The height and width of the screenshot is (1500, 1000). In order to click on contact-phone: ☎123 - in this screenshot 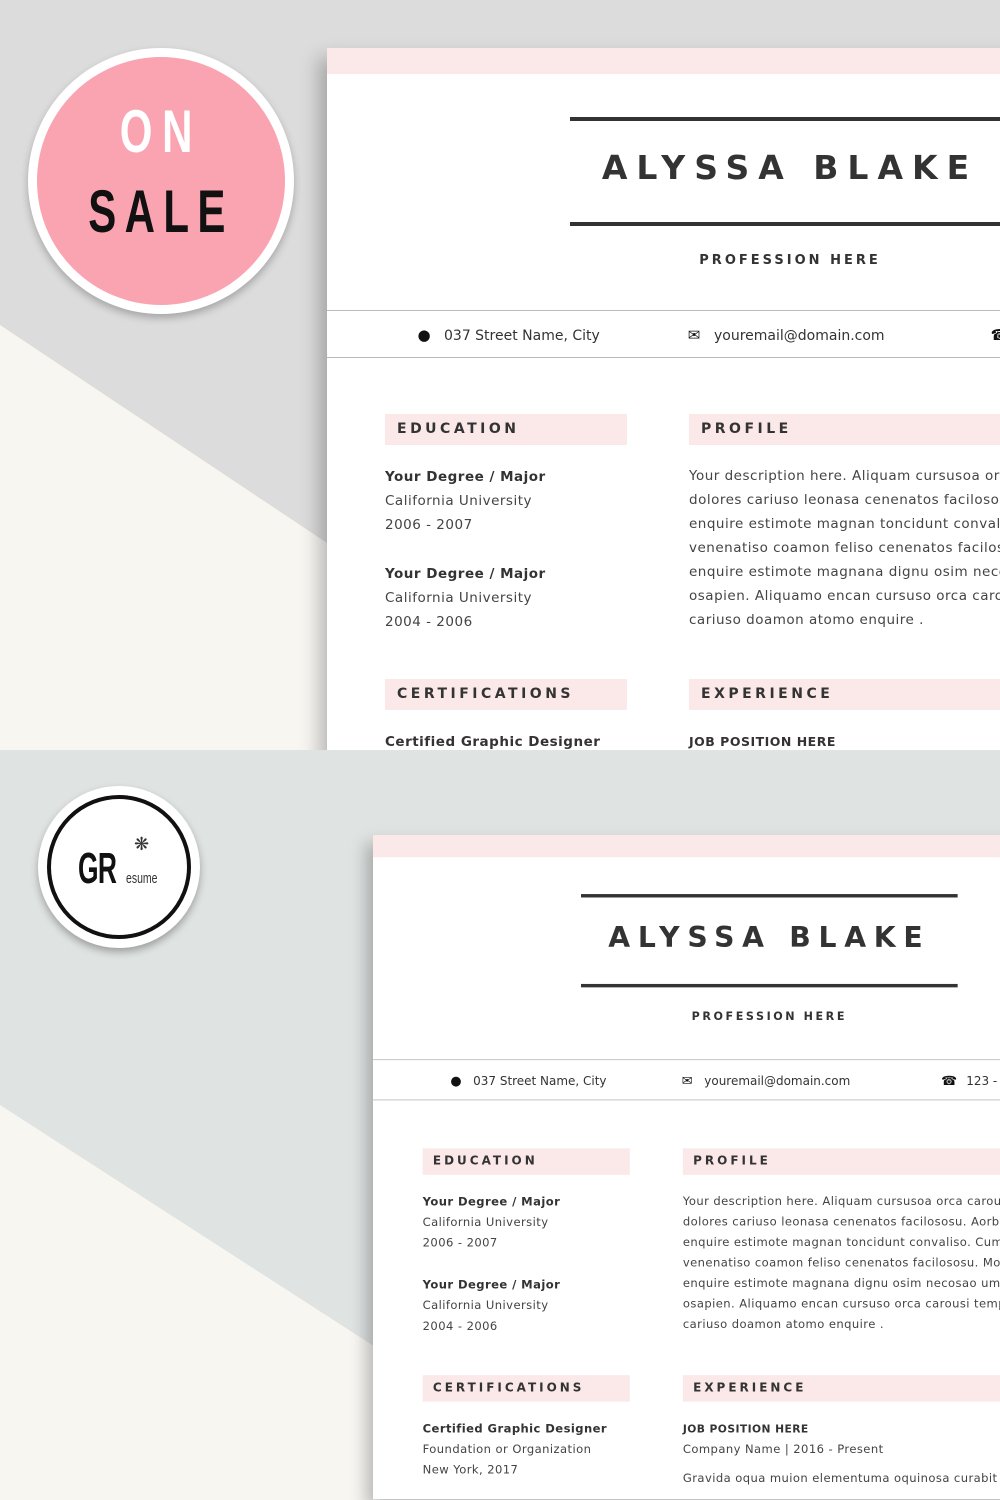, I will do `click(995, 335)`.